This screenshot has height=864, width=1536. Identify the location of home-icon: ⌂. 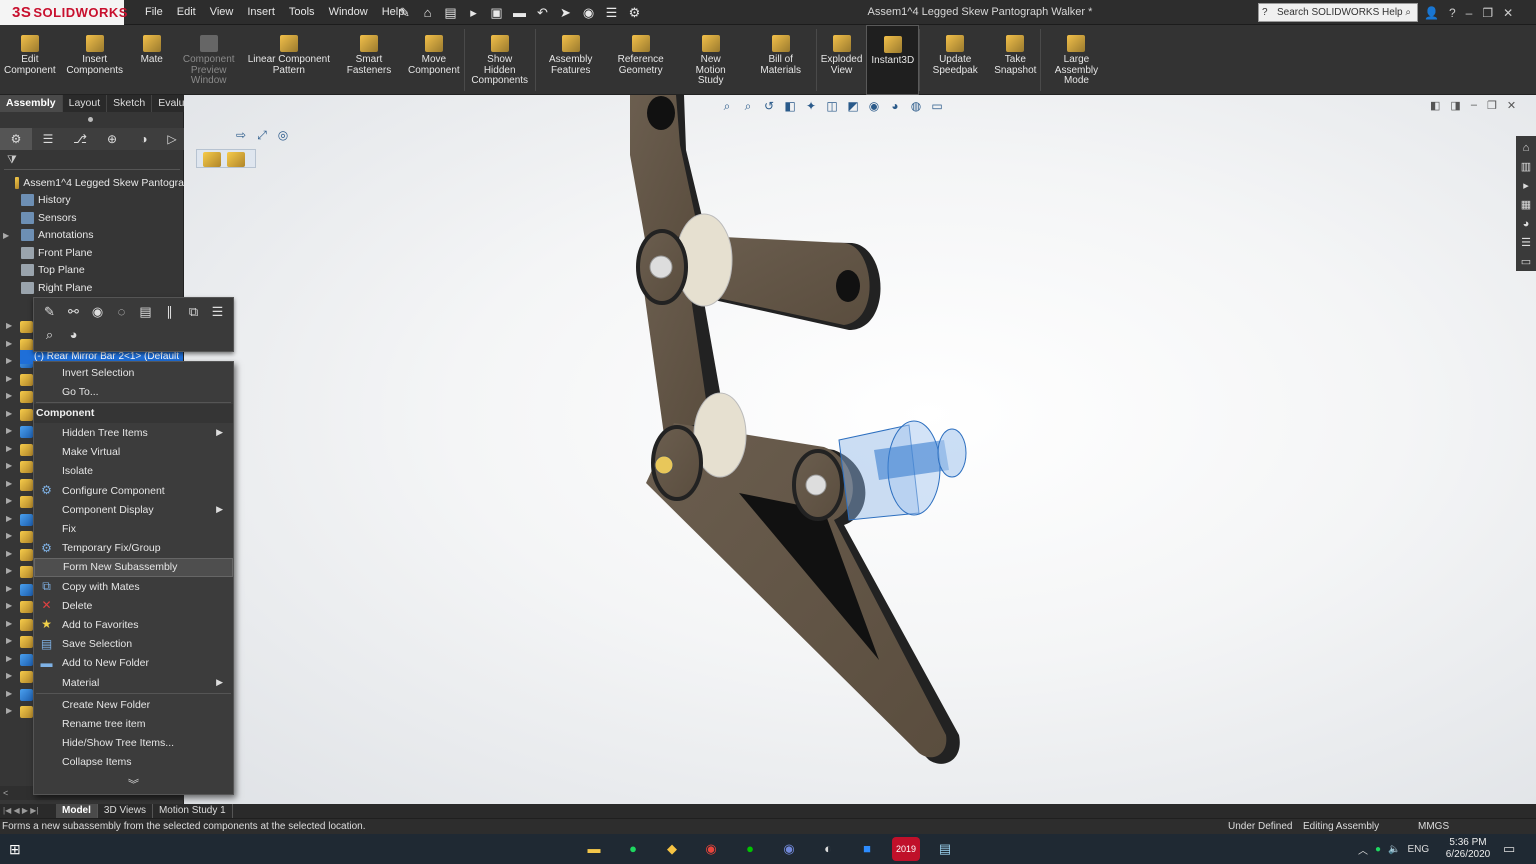
(427, 12).